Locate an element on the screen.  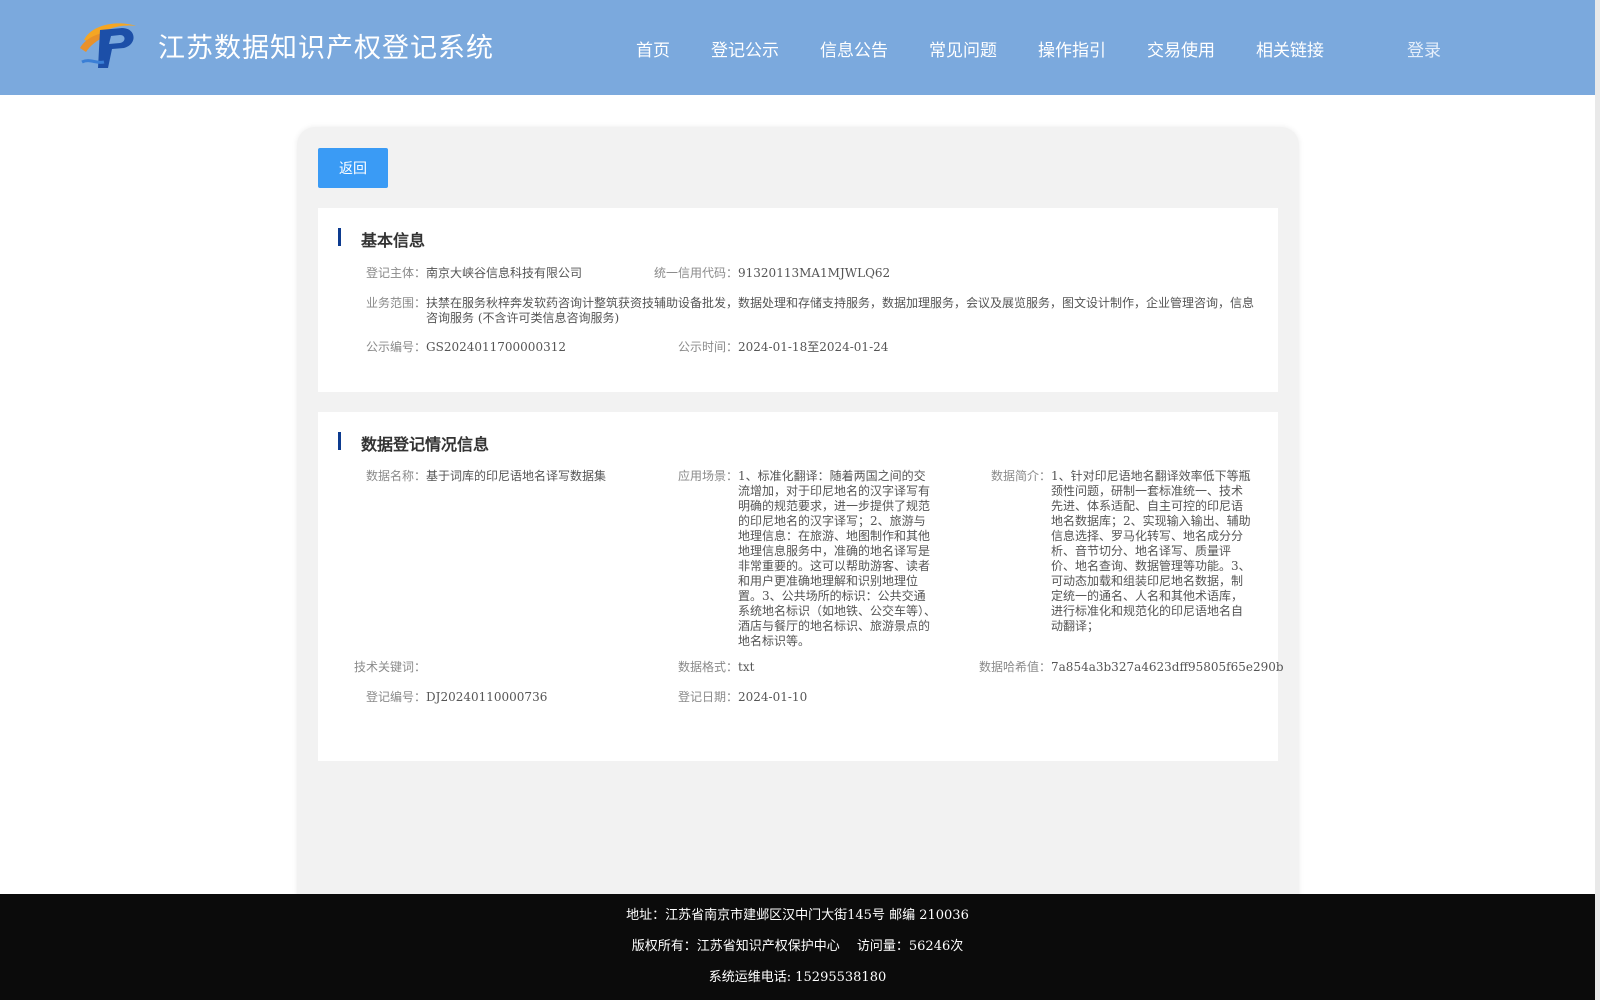
subject-label: 登记主体： is located at coordinates (396, 273).